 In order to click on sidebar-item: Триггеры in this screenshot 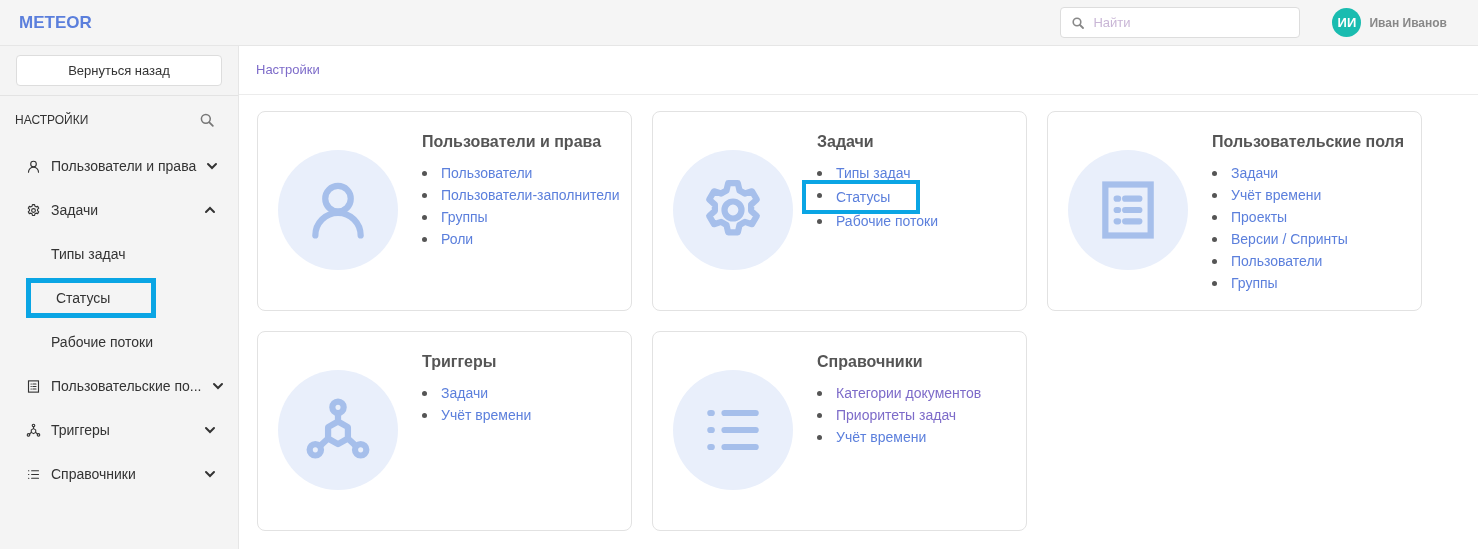, I will do `click(119, 430)`.